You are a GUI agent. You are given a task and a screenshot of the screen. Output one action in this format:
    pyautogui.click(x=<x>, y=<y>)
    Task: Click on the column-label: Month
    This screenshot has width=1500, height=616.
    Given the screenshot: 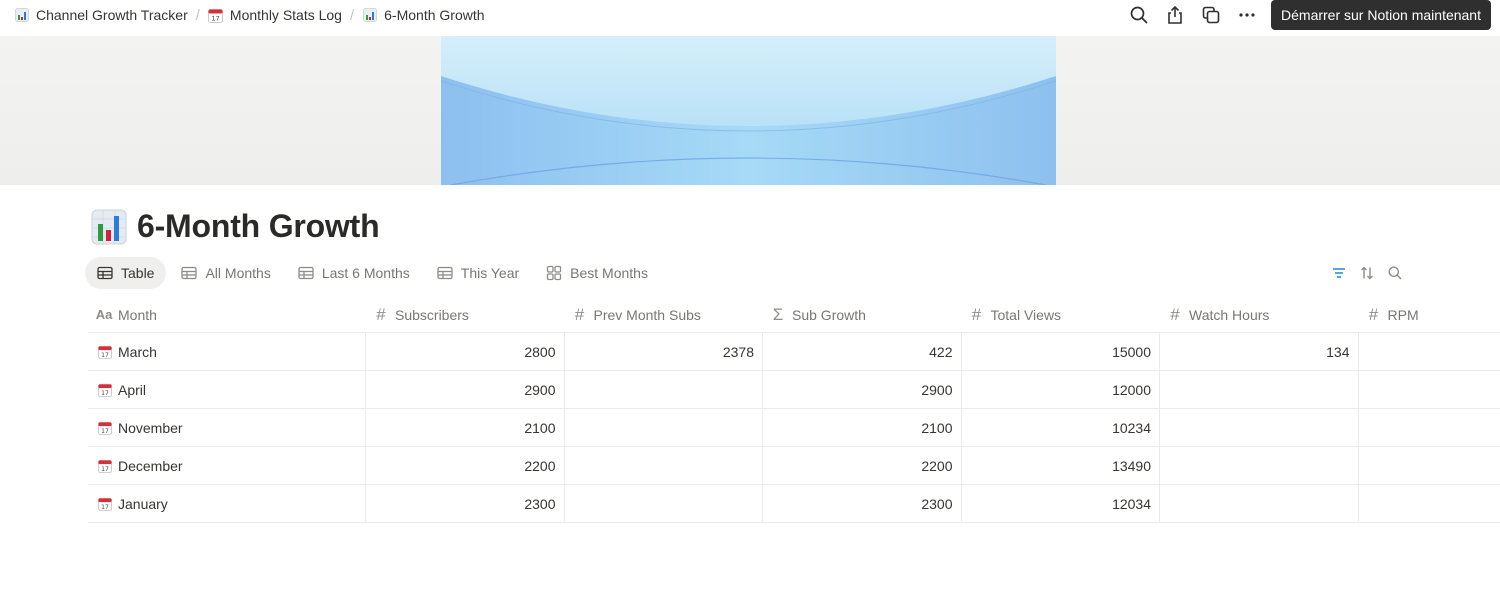 What is the action you would take?
    pyautogui.click(x=137, y=314)
    